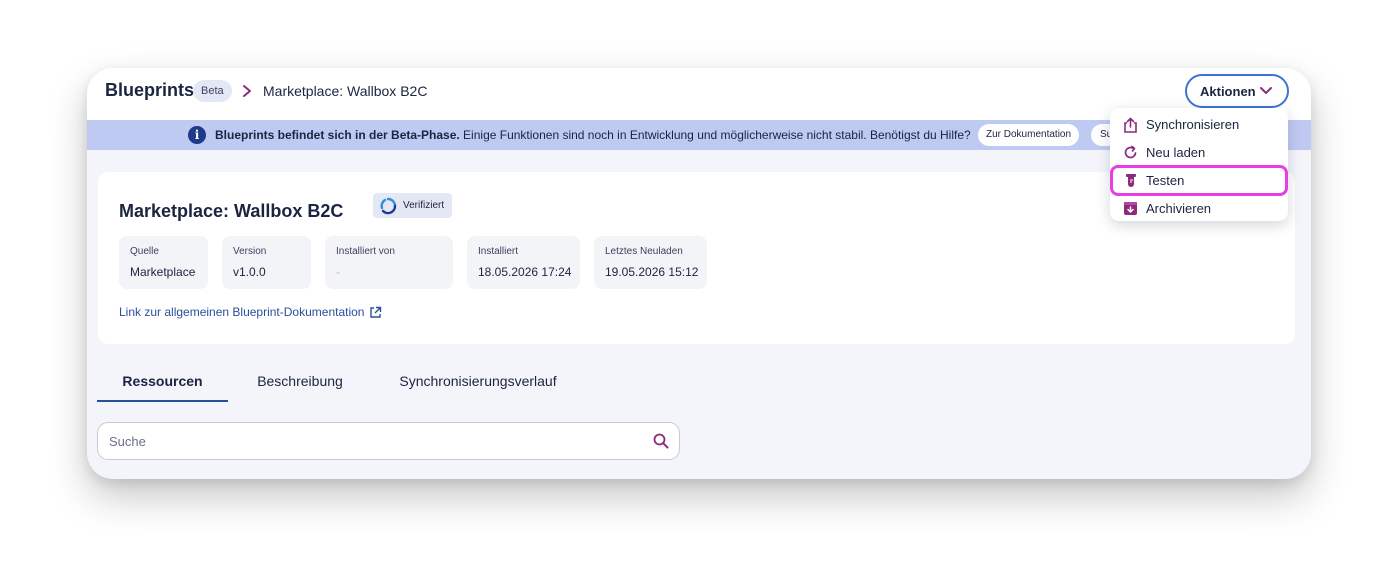 The height and width of the screenshot is (562, 1398). What do you see at coordinates (1266, 90) in the screenshot?
I see `chevron-down-icon` at bounding box center [1266, 90].